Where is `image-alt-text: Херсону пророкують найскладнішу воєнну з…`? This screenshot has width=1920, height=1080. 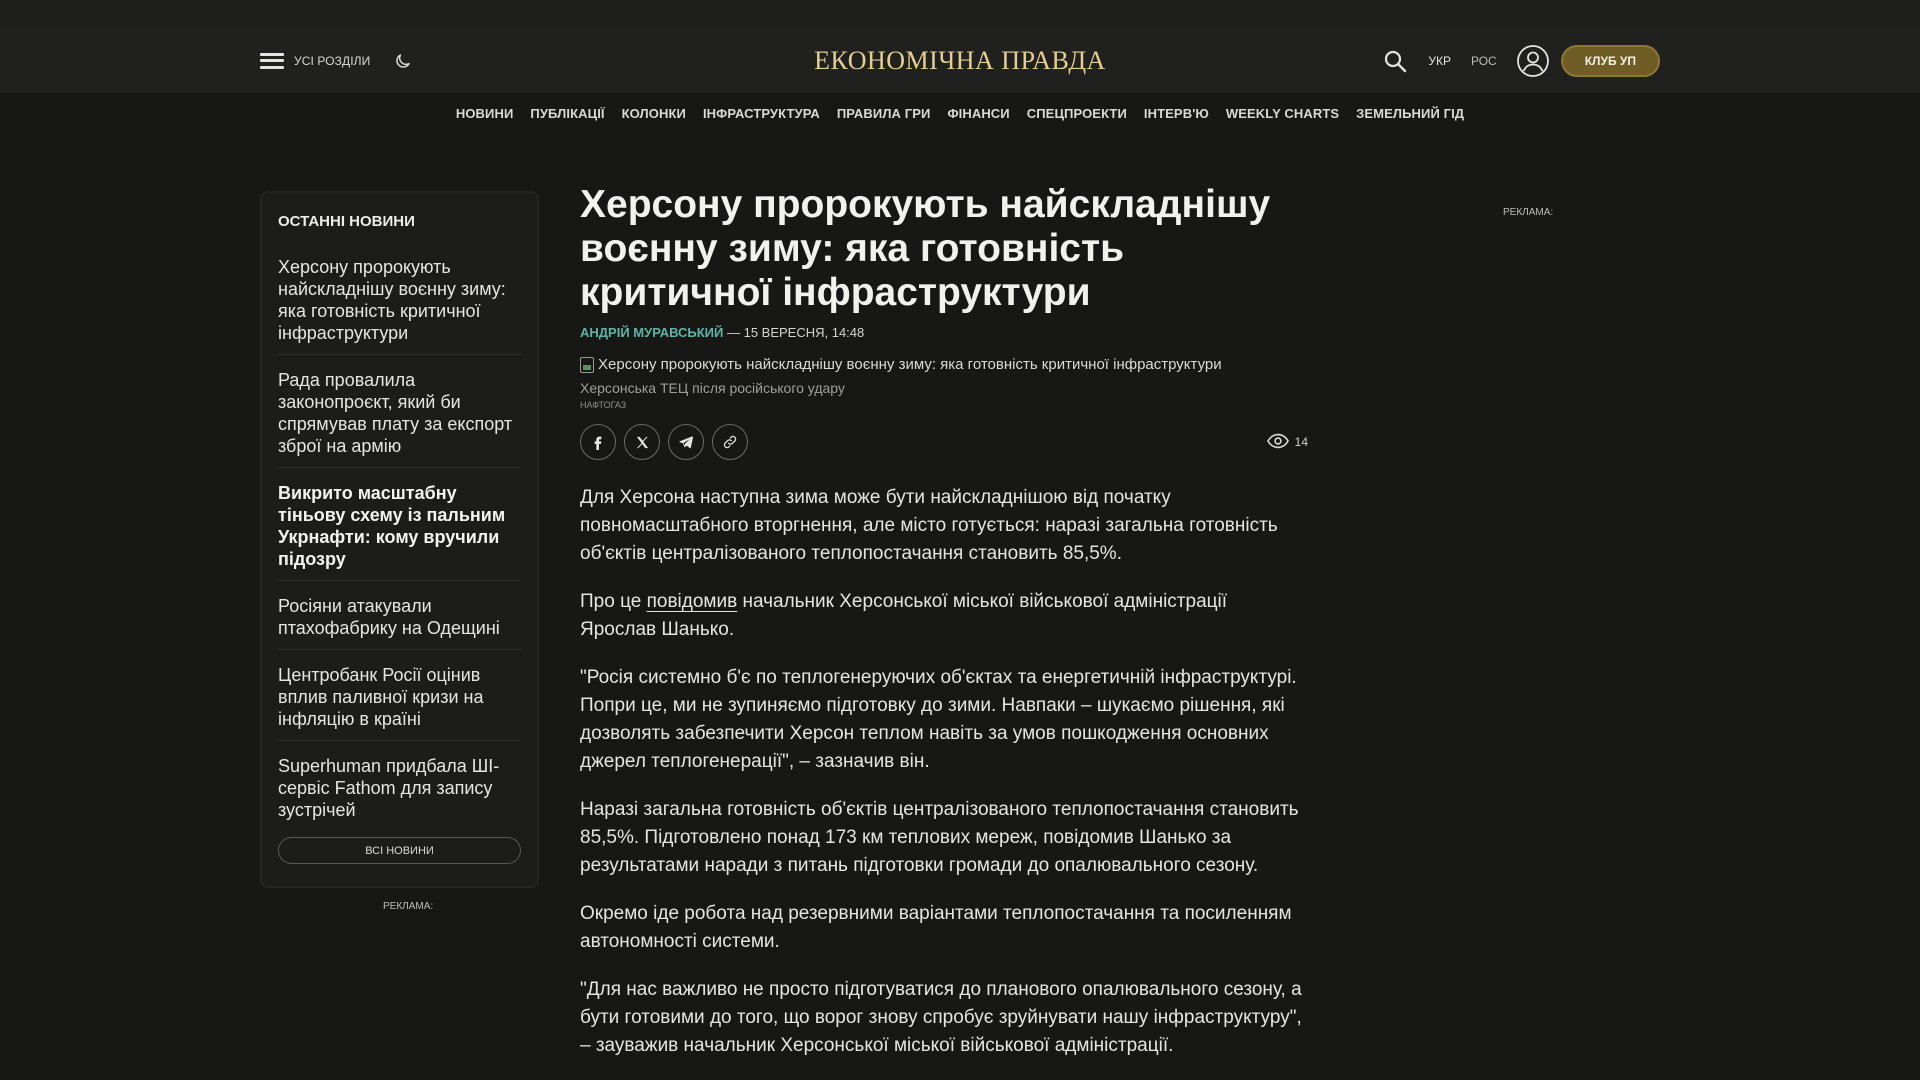 image-alt-text: Херсону пророкують найскладнішу воєнну з… is located at coordinates (910, 364).